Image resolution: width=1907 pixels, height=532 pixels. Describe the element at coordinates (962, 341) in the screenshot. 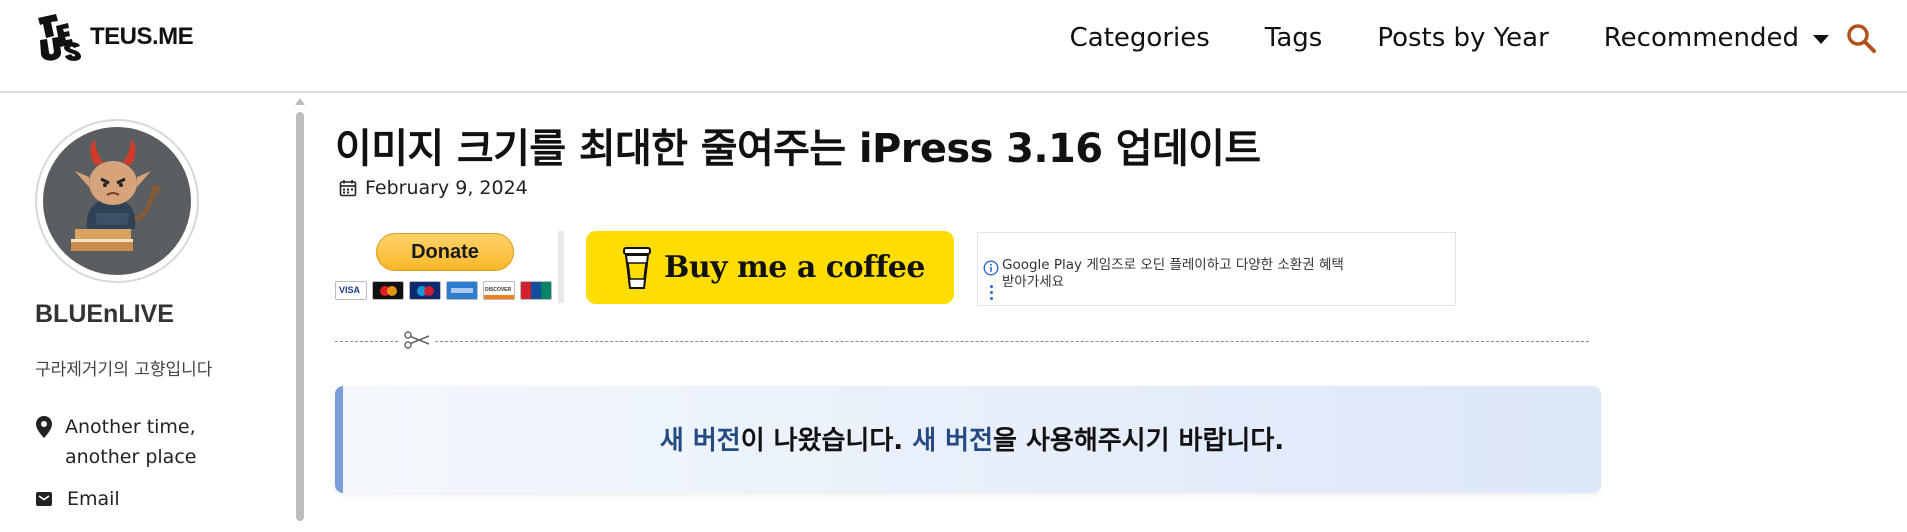

I see `dashed-divider` at that location.